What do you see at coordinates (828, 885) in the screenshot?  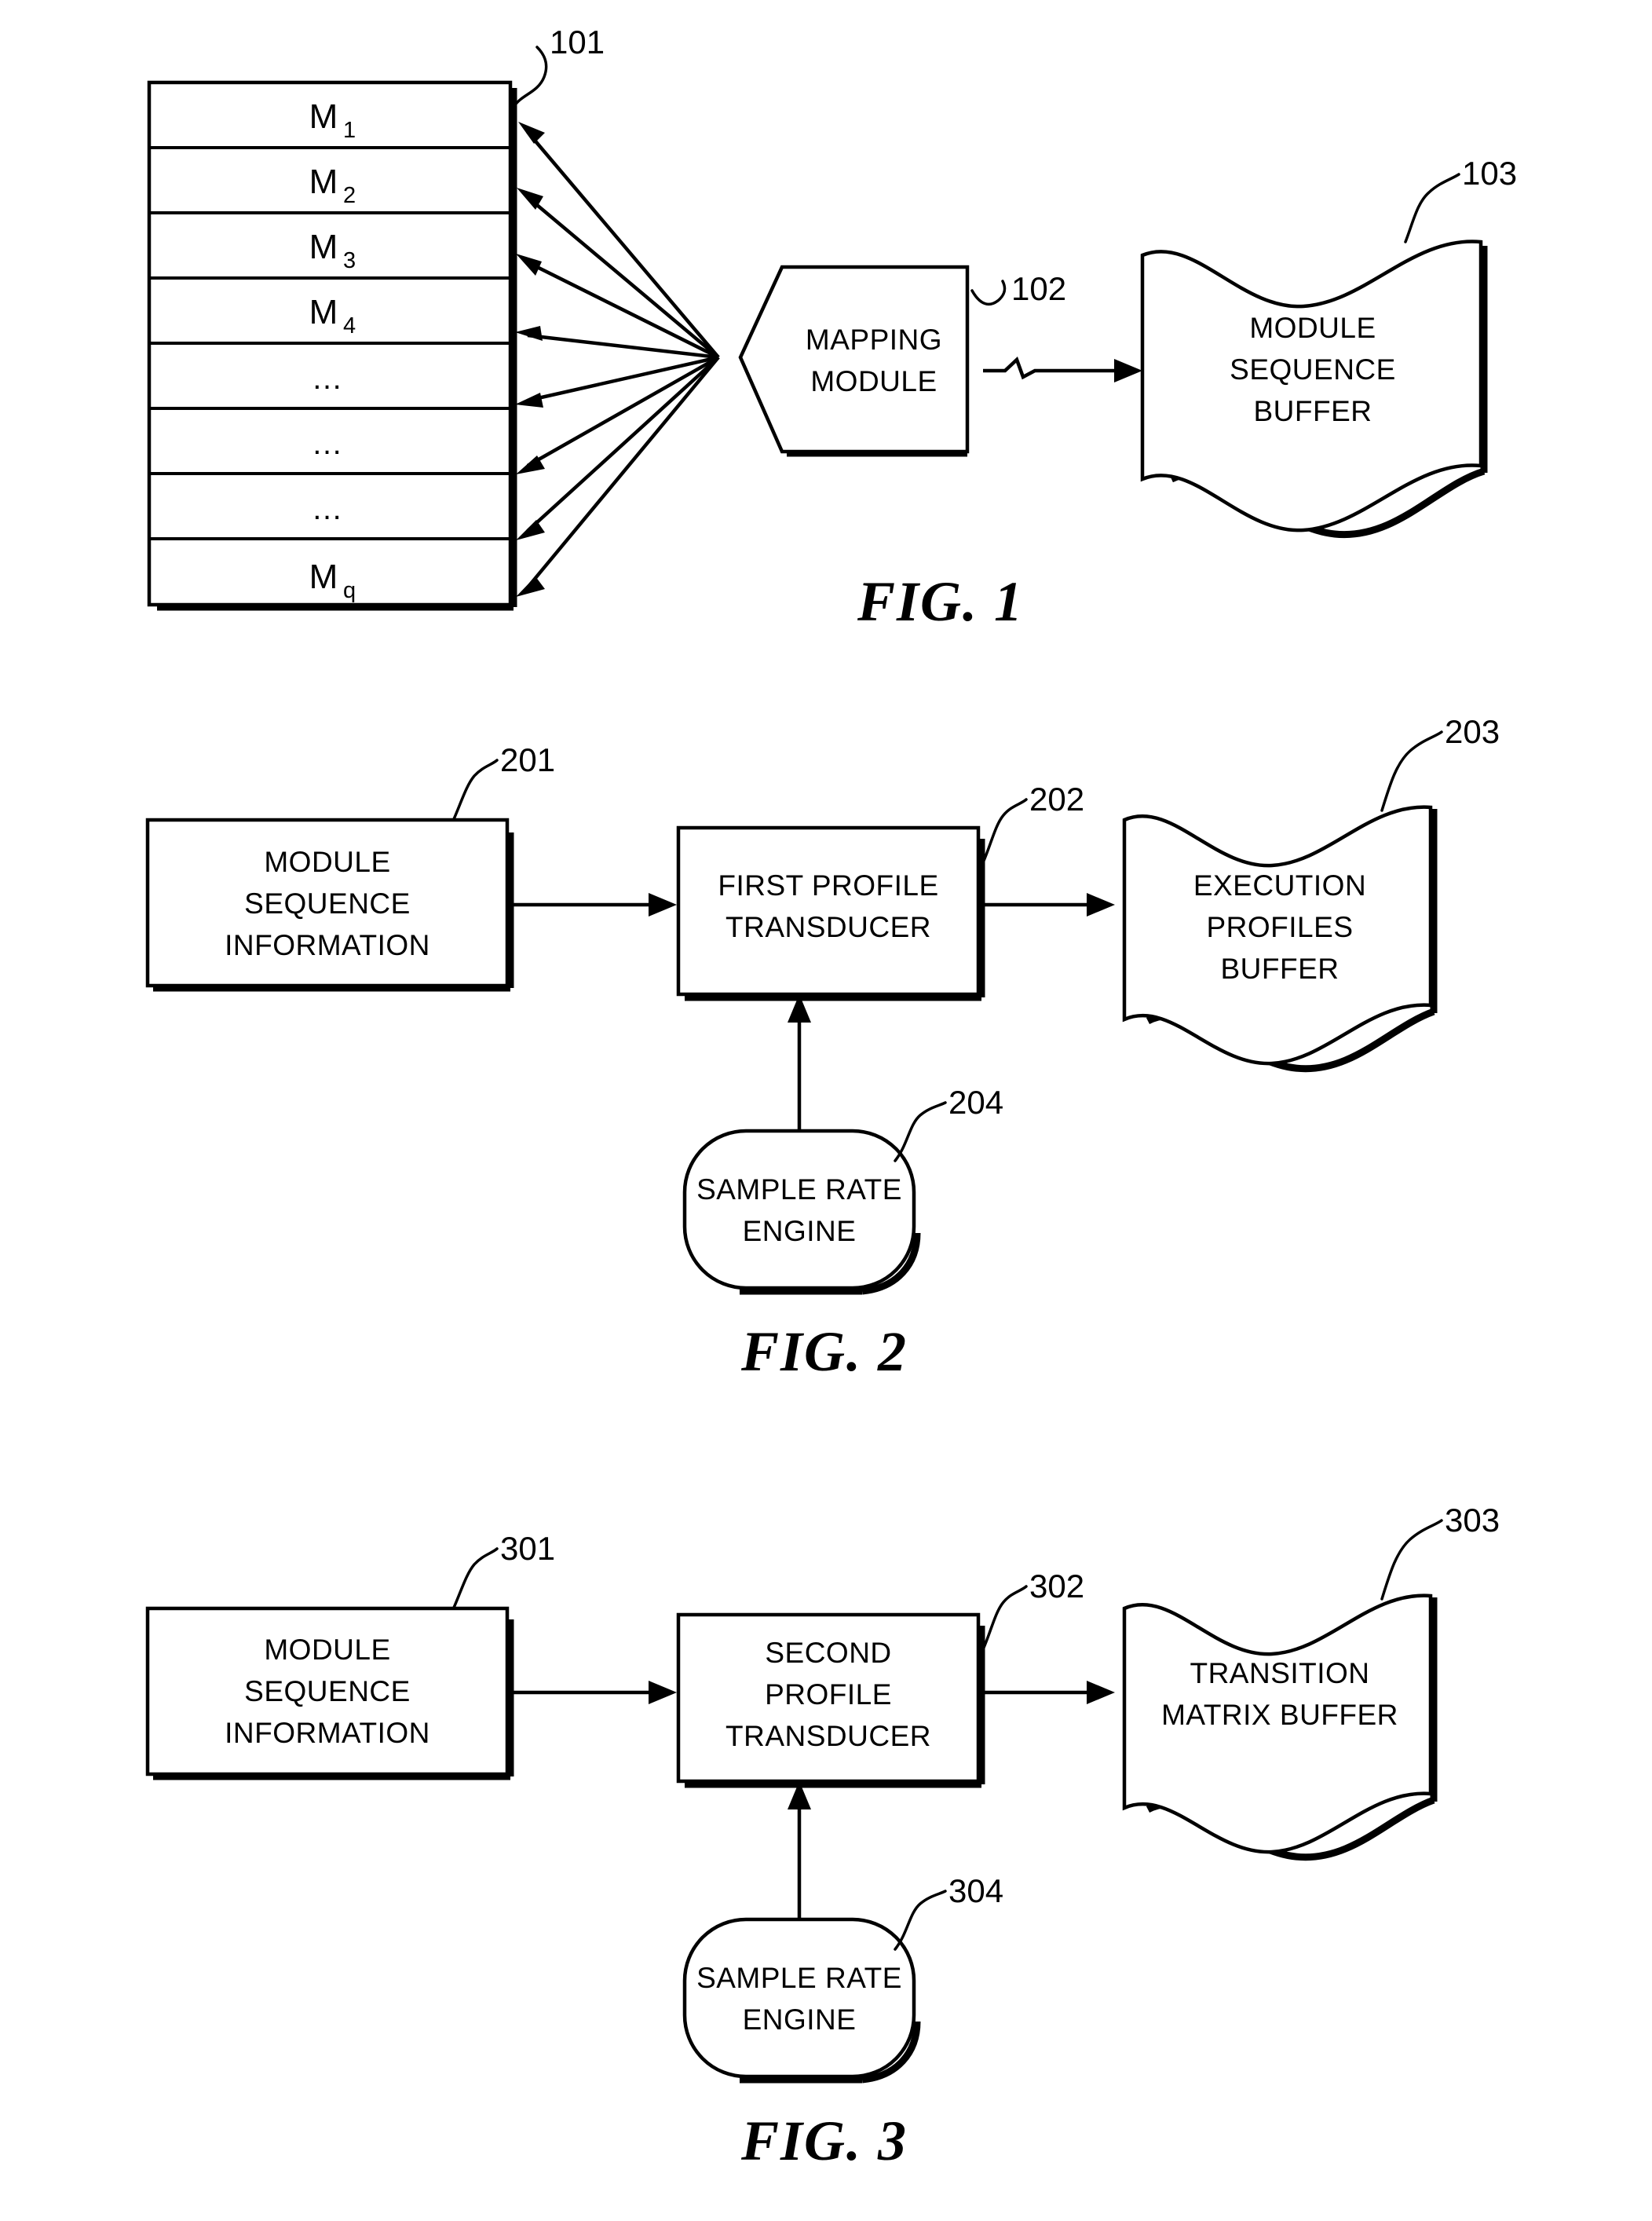 I see `box-202-label-line1: FIRST PROFILE` at bounding box center [828, 885].